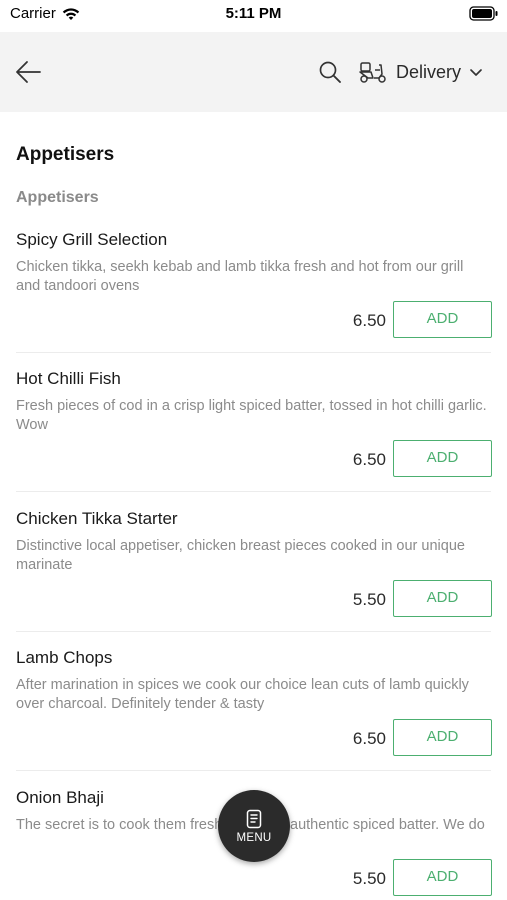 The image size is (507, 900). I want to click on arrow-left-icon, so click(28, 72).